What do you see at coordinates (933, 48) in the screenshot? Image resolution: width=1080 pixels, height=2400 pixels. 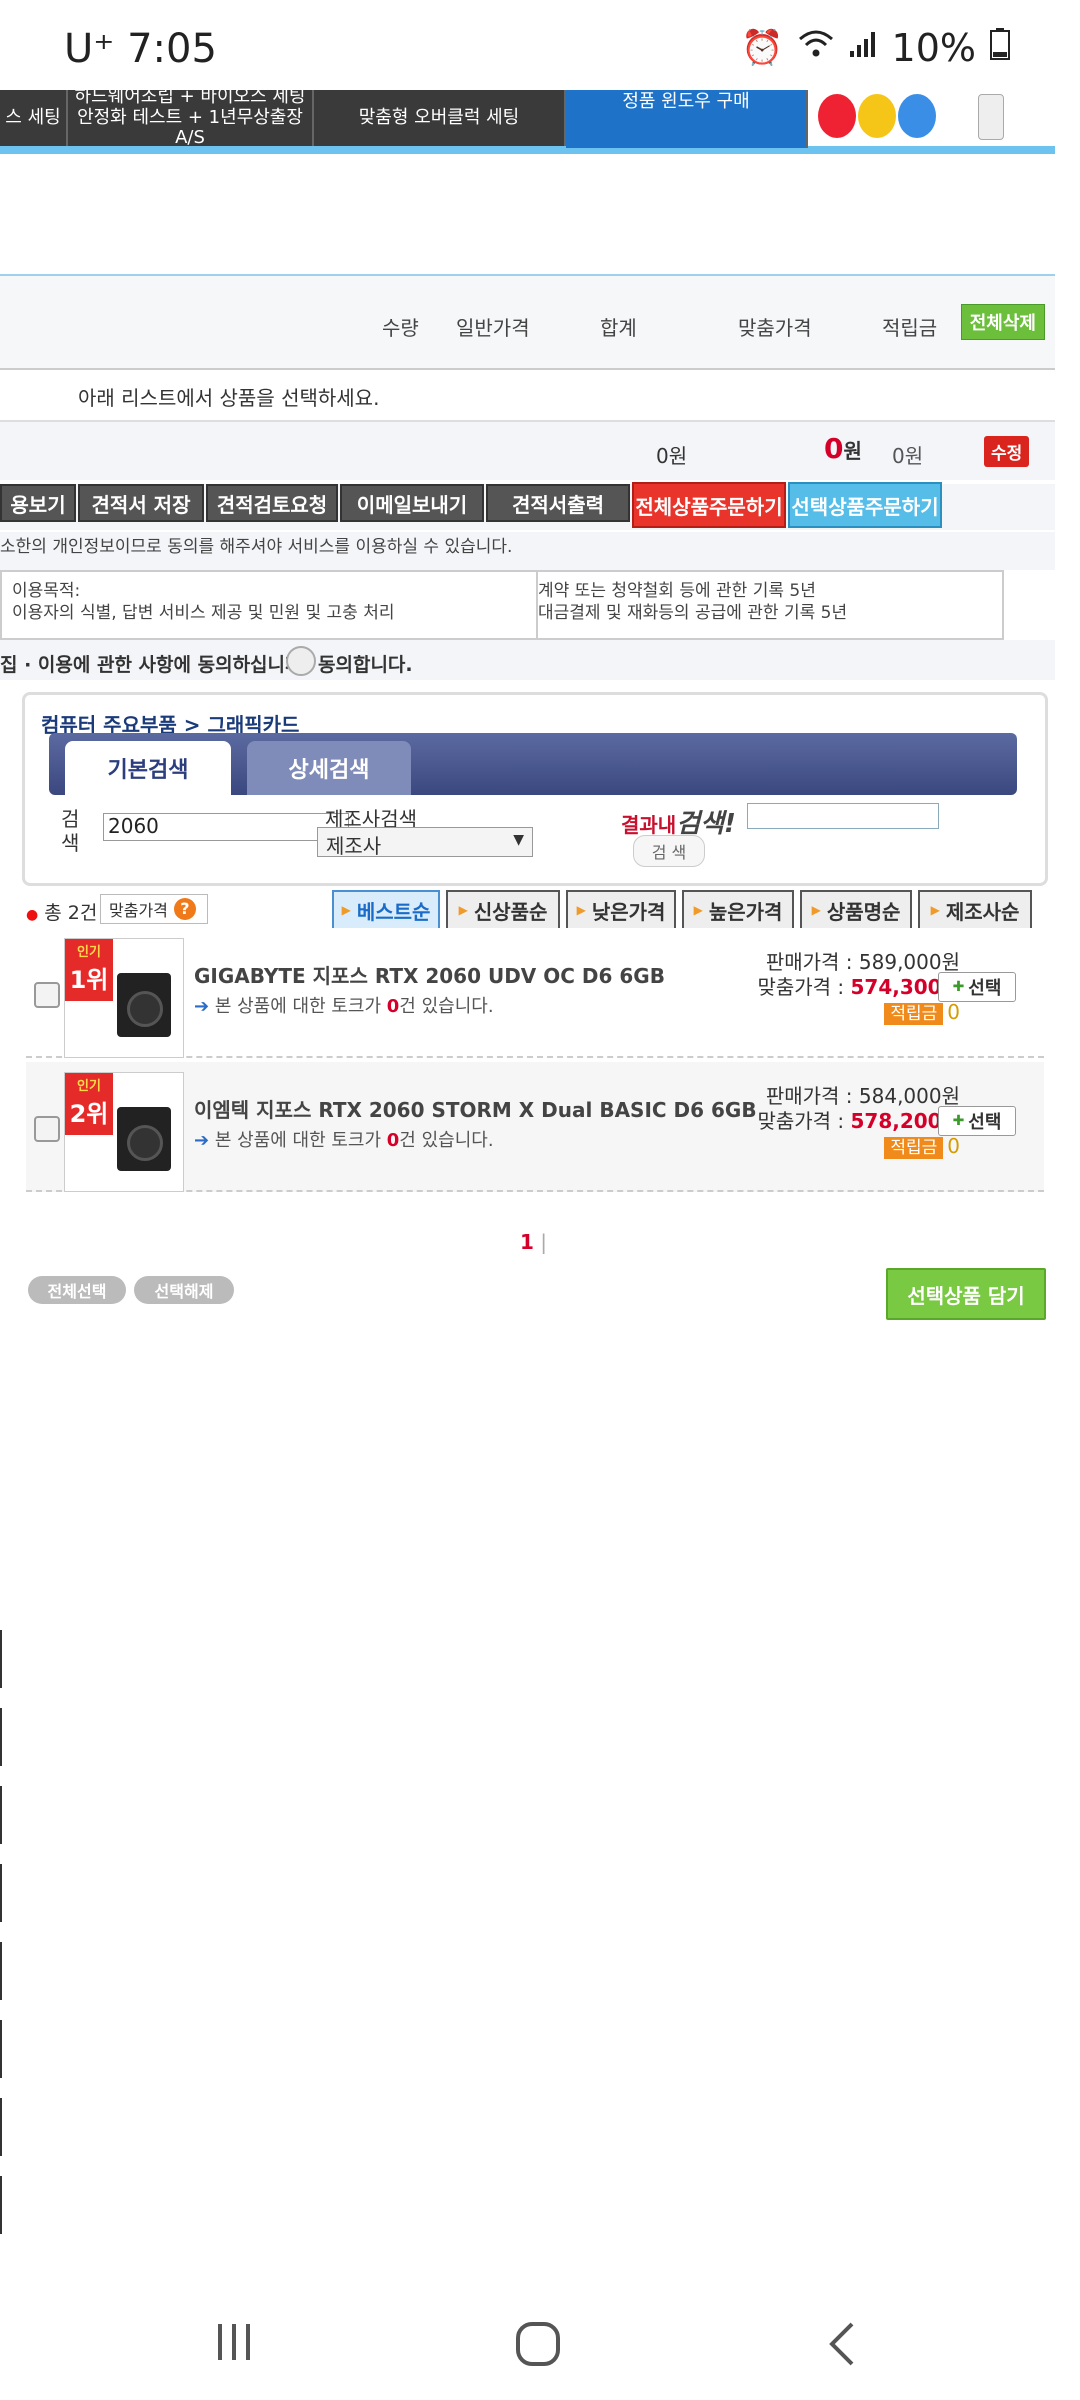 I see `battery-percent: 10%` at bounding box center [933, 48].